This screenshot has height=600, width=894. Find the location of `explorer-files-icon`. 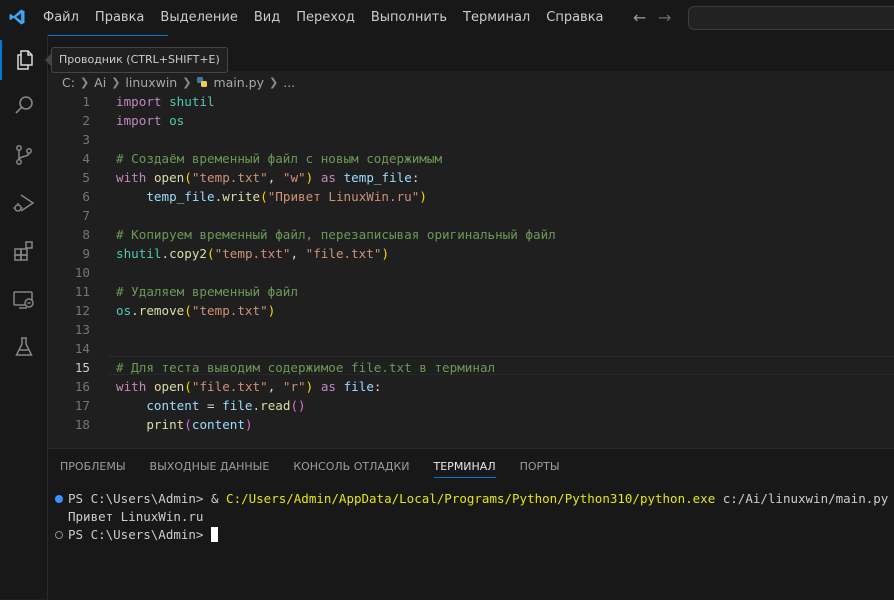

explorer-files-icon is located at coordinates (23, 60).